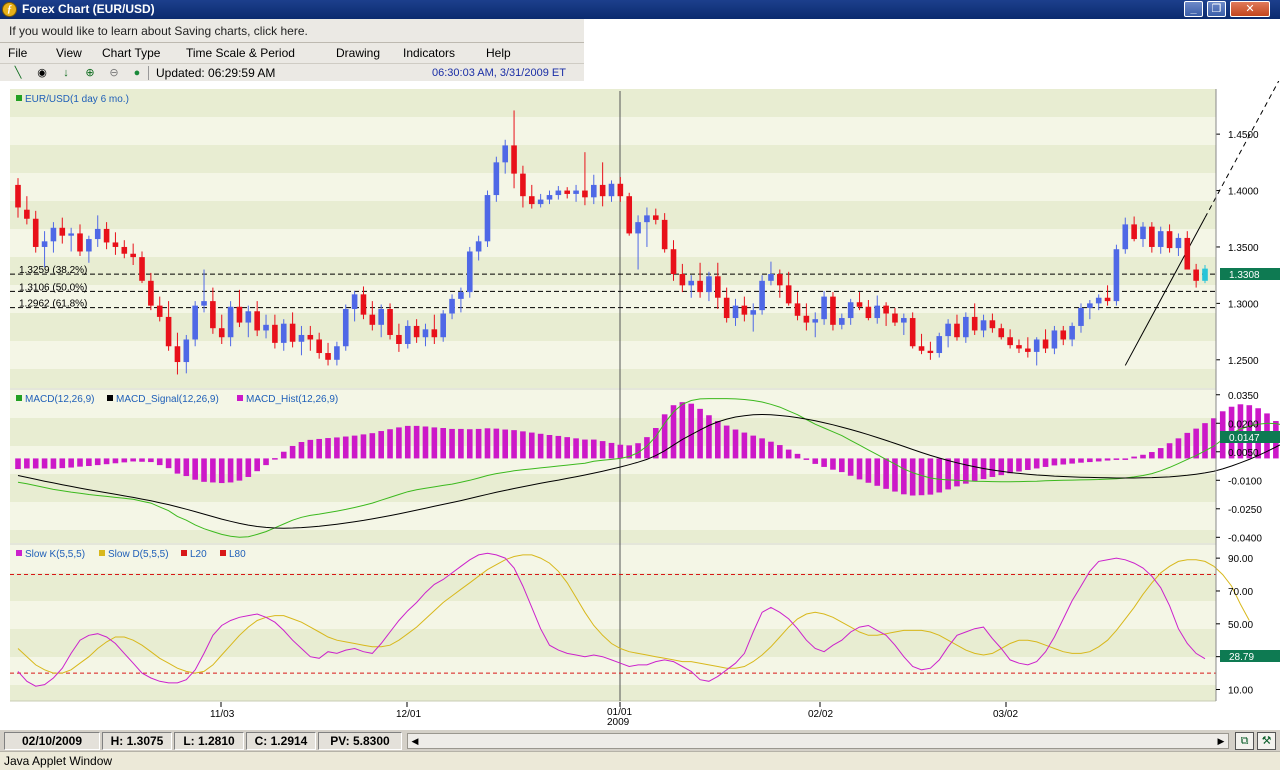 The width and height of the screenshot is (1280, 770). What do you see at coordinates (415, 741) in the screenshot?
I see `scroll-left-icon: ◀` at bounding box center [415, 741].